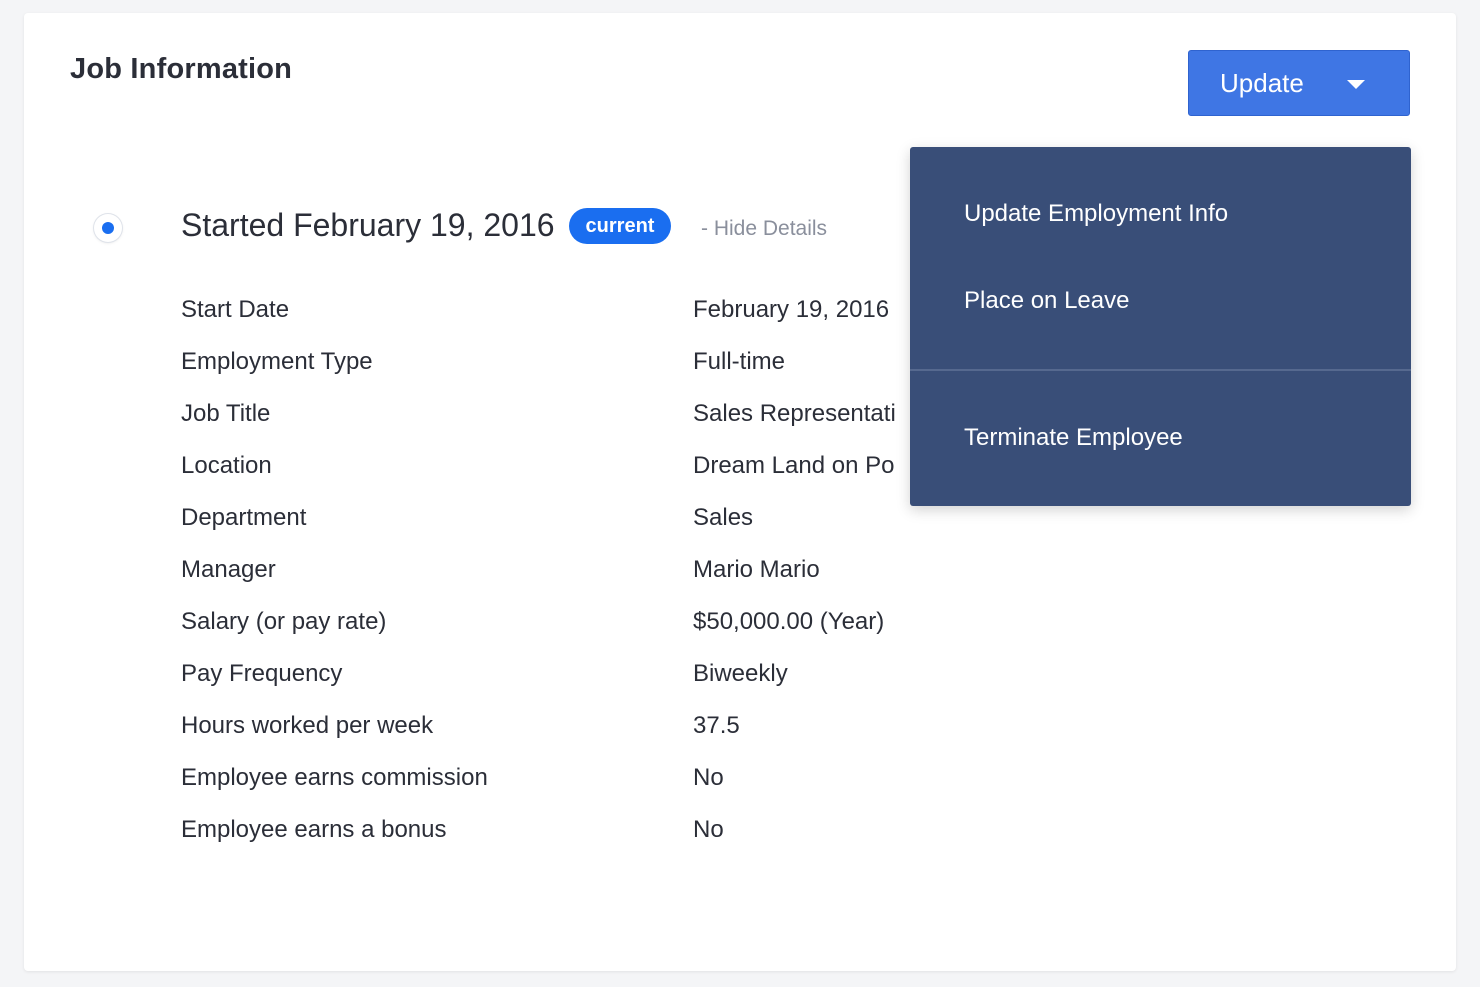 This screenshot has width=1480, height=987. I want to click on detail-label: Department, so click(244, 517).